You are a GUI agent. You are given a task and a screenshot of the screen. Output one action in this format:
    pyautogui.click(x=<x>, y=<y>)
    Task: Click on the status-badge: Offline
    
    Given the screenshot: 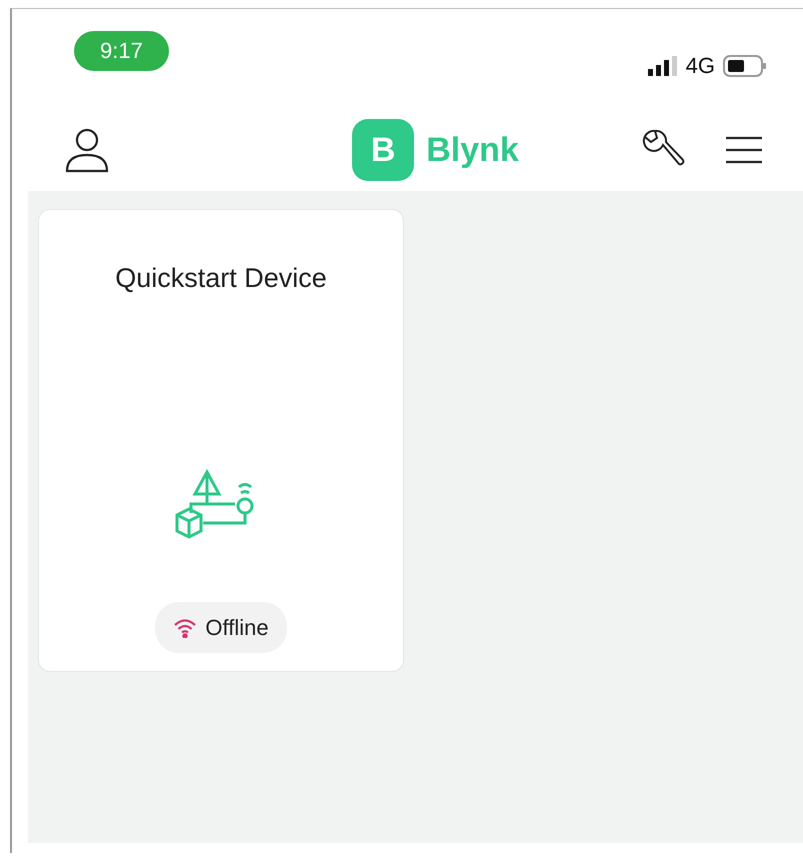 What is the action you would take?
    pyautogui.click(x=221, y=627)
    